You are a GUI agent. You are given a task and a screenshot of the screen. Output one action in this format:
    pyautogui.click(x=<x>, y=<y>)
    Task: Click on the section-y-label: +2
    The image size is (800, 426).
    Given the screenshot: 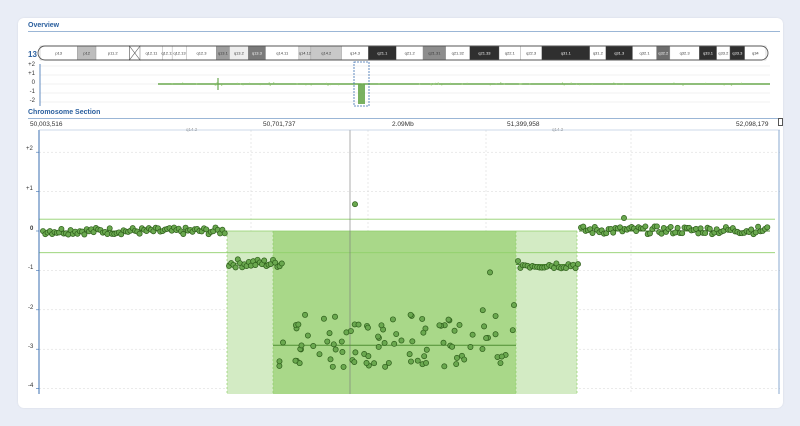 What is the action you would take?
    pyautogui.click(x=29, y=149)
    